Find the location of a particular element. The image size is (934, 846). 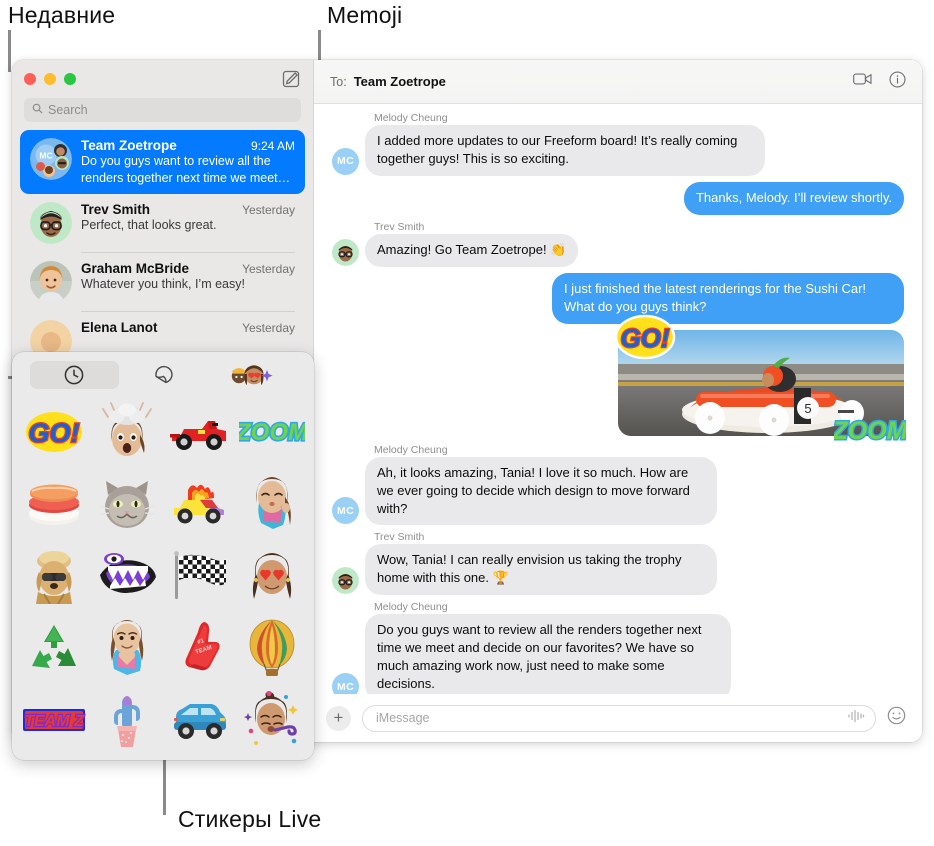

group-avatar: MC is located at coordinates (51, 159).